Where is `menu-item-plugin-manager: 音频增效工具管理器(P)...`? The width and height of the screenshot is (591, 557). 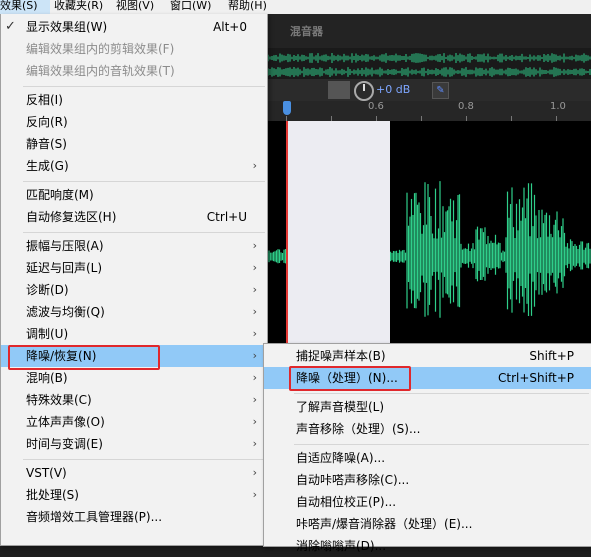
menu-item-plugin-manager: 音频增效工具管理器(P)... is located at coordinates (134, 517).